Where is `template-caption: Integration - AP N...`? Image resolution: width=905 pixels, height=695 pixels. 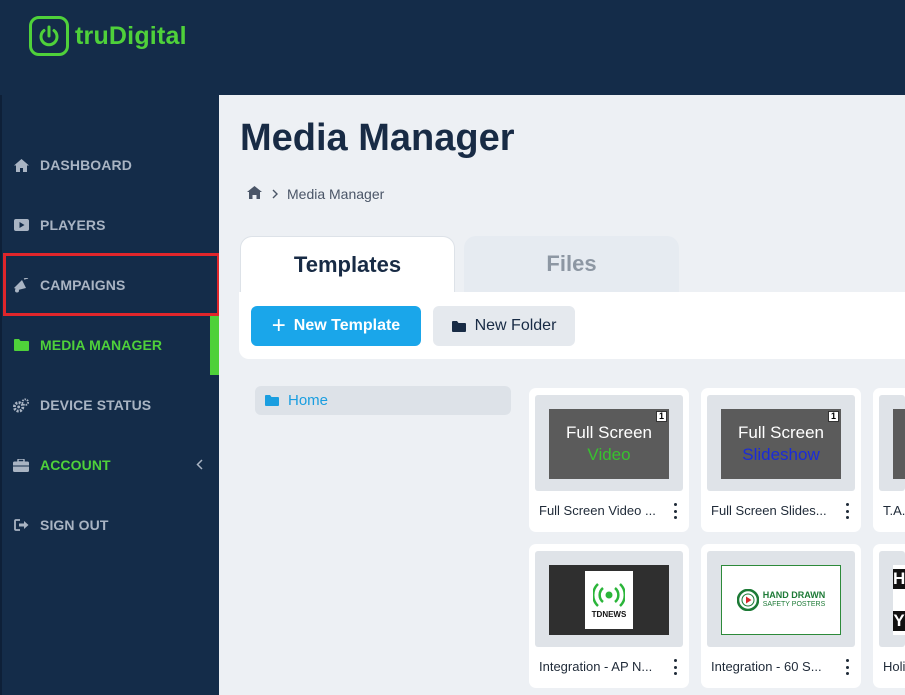
template-caption: Integration - AP N... is located at coordinates (596, 666).